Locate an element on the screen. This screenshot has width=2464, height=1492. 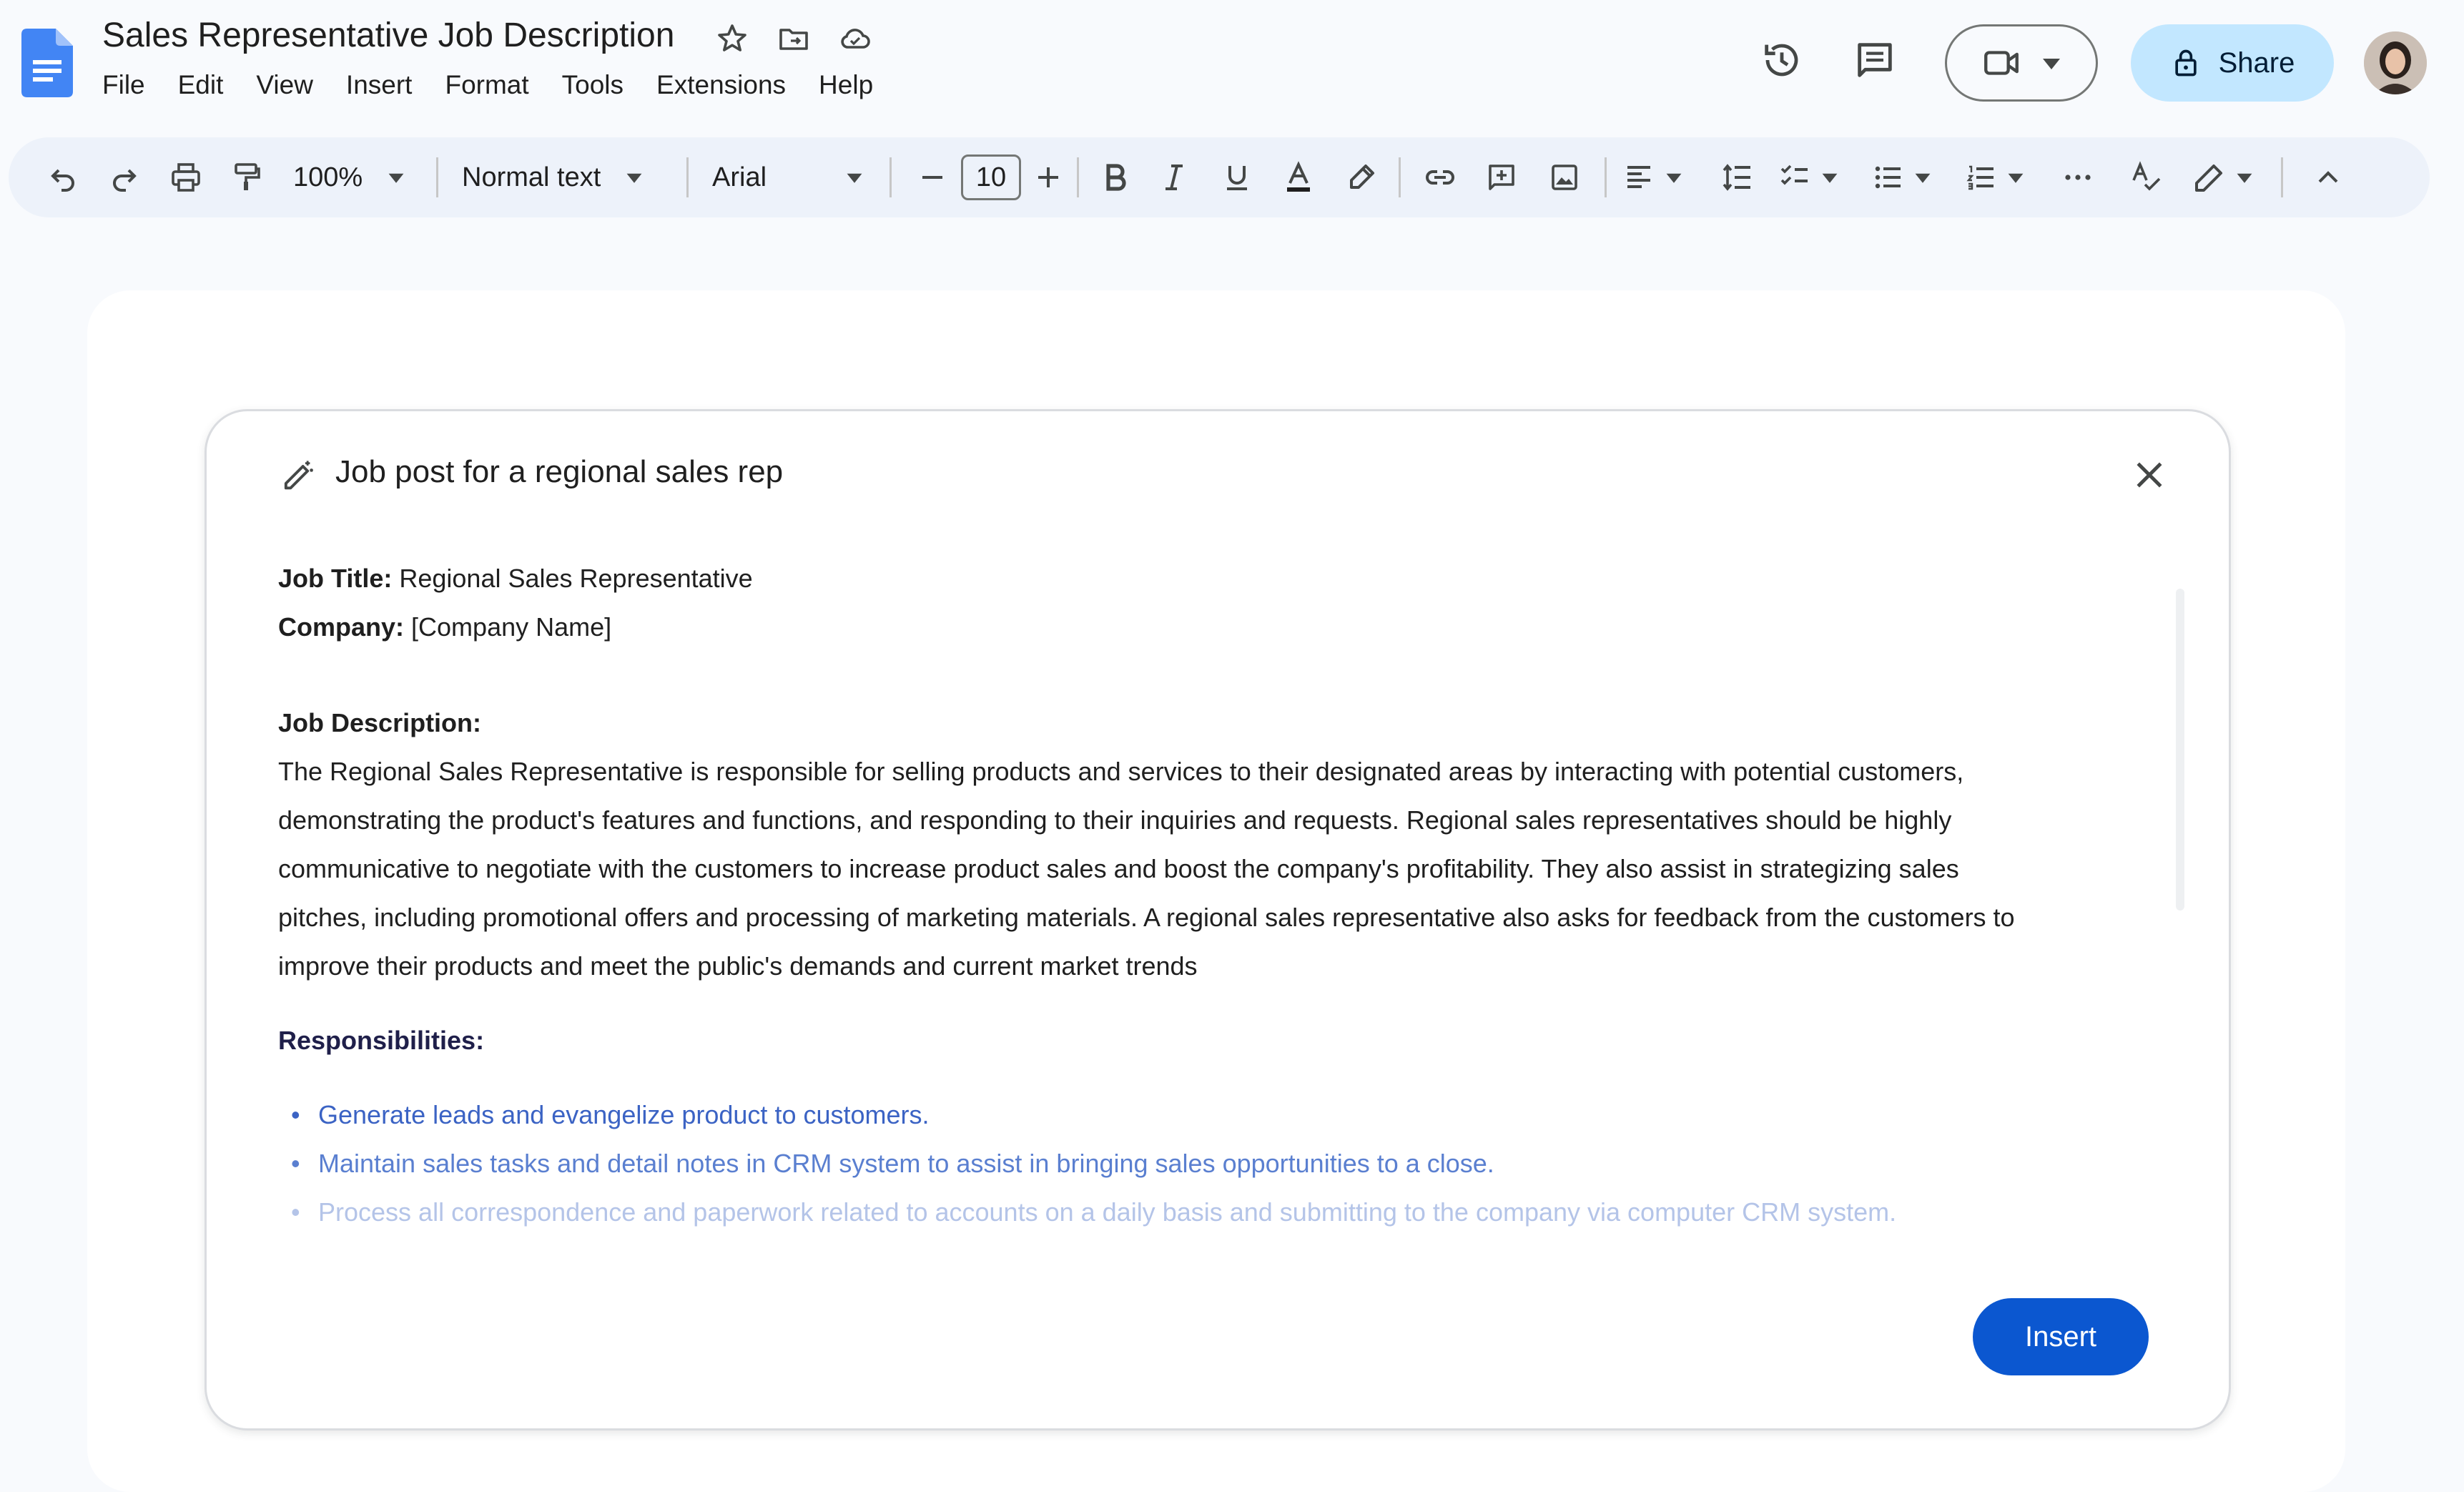
highlight-color-button is located at coordinates (1361, 177).